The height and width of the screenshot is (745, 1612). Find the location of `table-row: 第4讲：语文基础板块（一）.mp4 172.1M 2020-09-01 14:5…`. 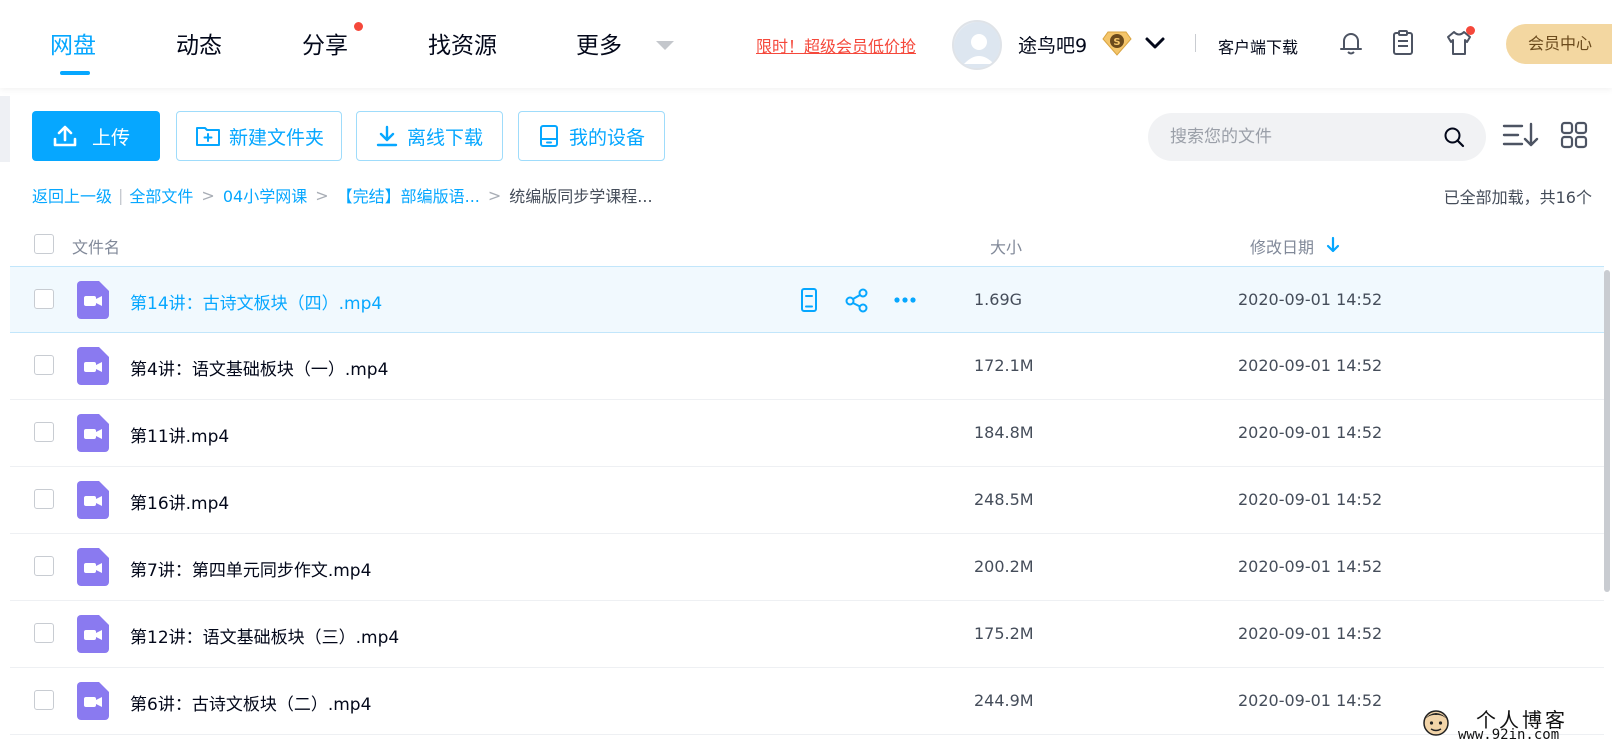

table-row: 第4讲：语文基础板块（一）.mp4 172.1M 2020-09-01 14:5… is located at coordinates (807, 366).